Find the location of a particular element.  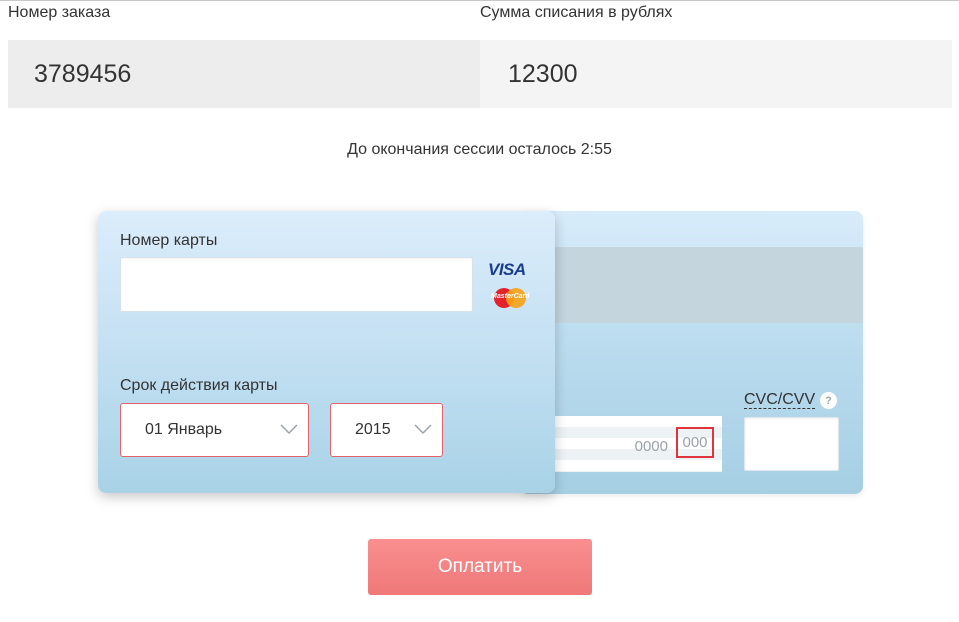

expiry-label: Срок действия карты is located at coordinates (199, 385).